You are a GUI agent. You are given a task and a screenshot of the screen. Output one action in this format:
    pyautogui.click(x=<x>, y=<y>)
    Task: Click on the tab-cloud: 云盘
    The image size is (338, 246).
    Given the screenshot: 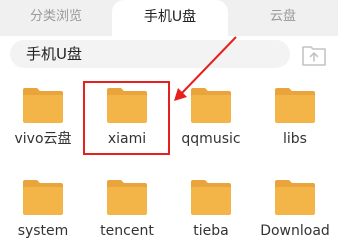 What is the action you would take?
    pyautogui.click(x=283, y=18)
    